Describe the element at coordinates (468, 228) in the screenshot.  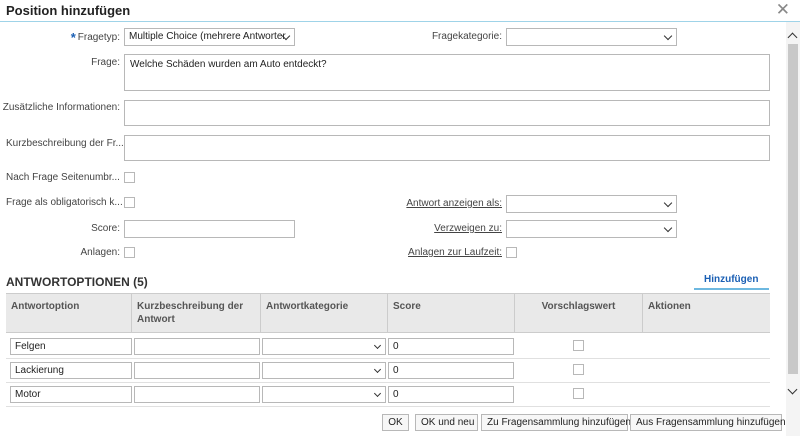
I see `verzweigen-label: Verzweigen zu:` at that location.